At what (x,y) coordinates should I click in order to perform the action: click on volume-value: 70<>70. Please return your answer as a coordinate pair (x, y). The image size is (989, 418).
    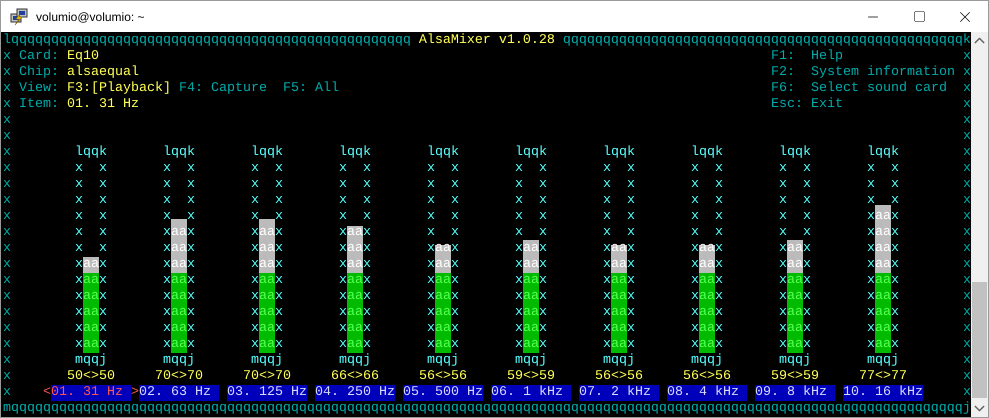
    Looking at the image, I should click on (267, 376).